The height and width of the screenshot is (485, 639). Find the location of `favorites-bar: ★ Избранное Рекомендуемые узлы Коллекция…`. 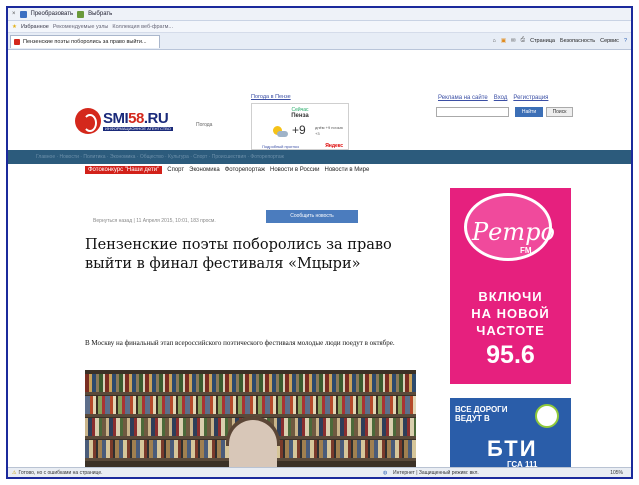

favorites-bar: ★ Избранное Рекомендуемые узлы Коллекция… is located at coordinates (319, 27).